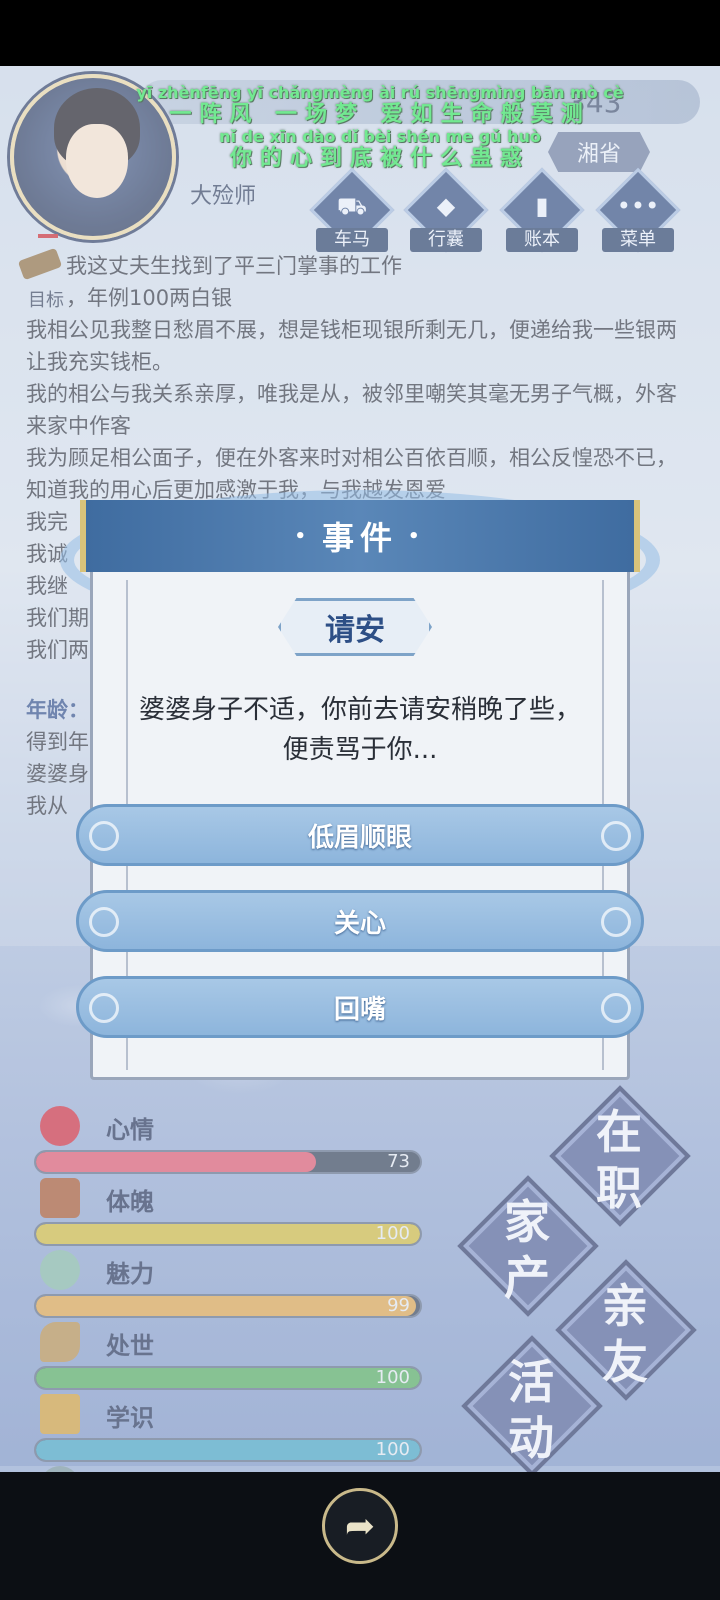  I want to click on share-button: ➦, so click(360, 1526).